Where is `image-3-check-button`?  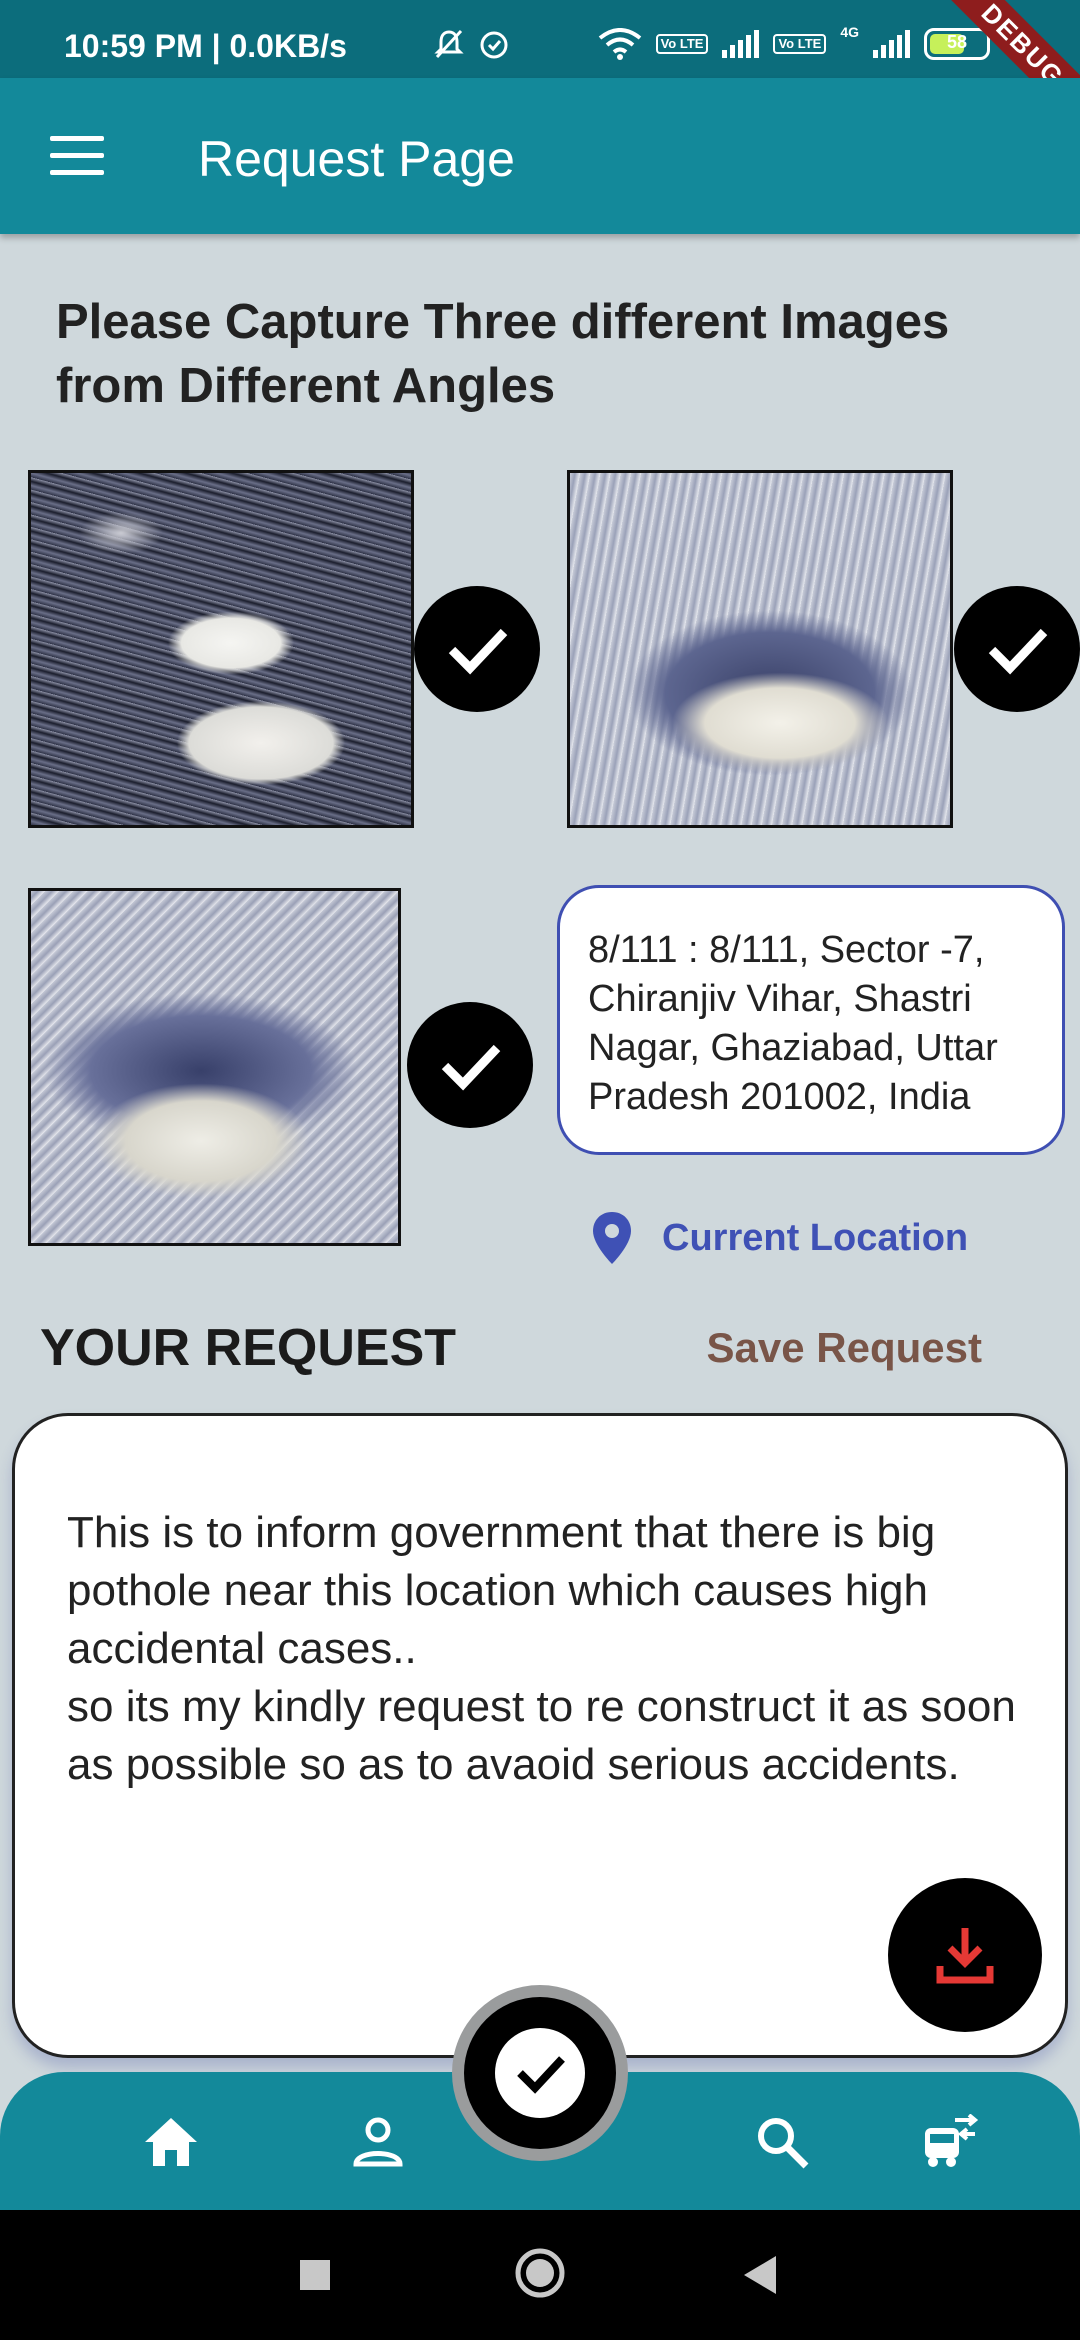 image-3-check-button is located at coordinates (470, 1065).